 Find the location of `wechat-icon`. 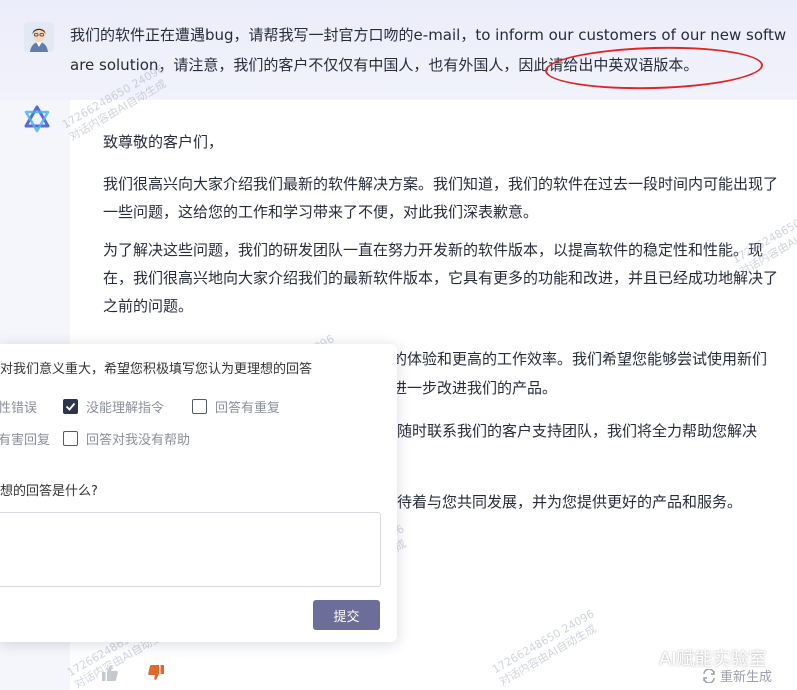

wechat-icon is located at coordinates (638, 658).